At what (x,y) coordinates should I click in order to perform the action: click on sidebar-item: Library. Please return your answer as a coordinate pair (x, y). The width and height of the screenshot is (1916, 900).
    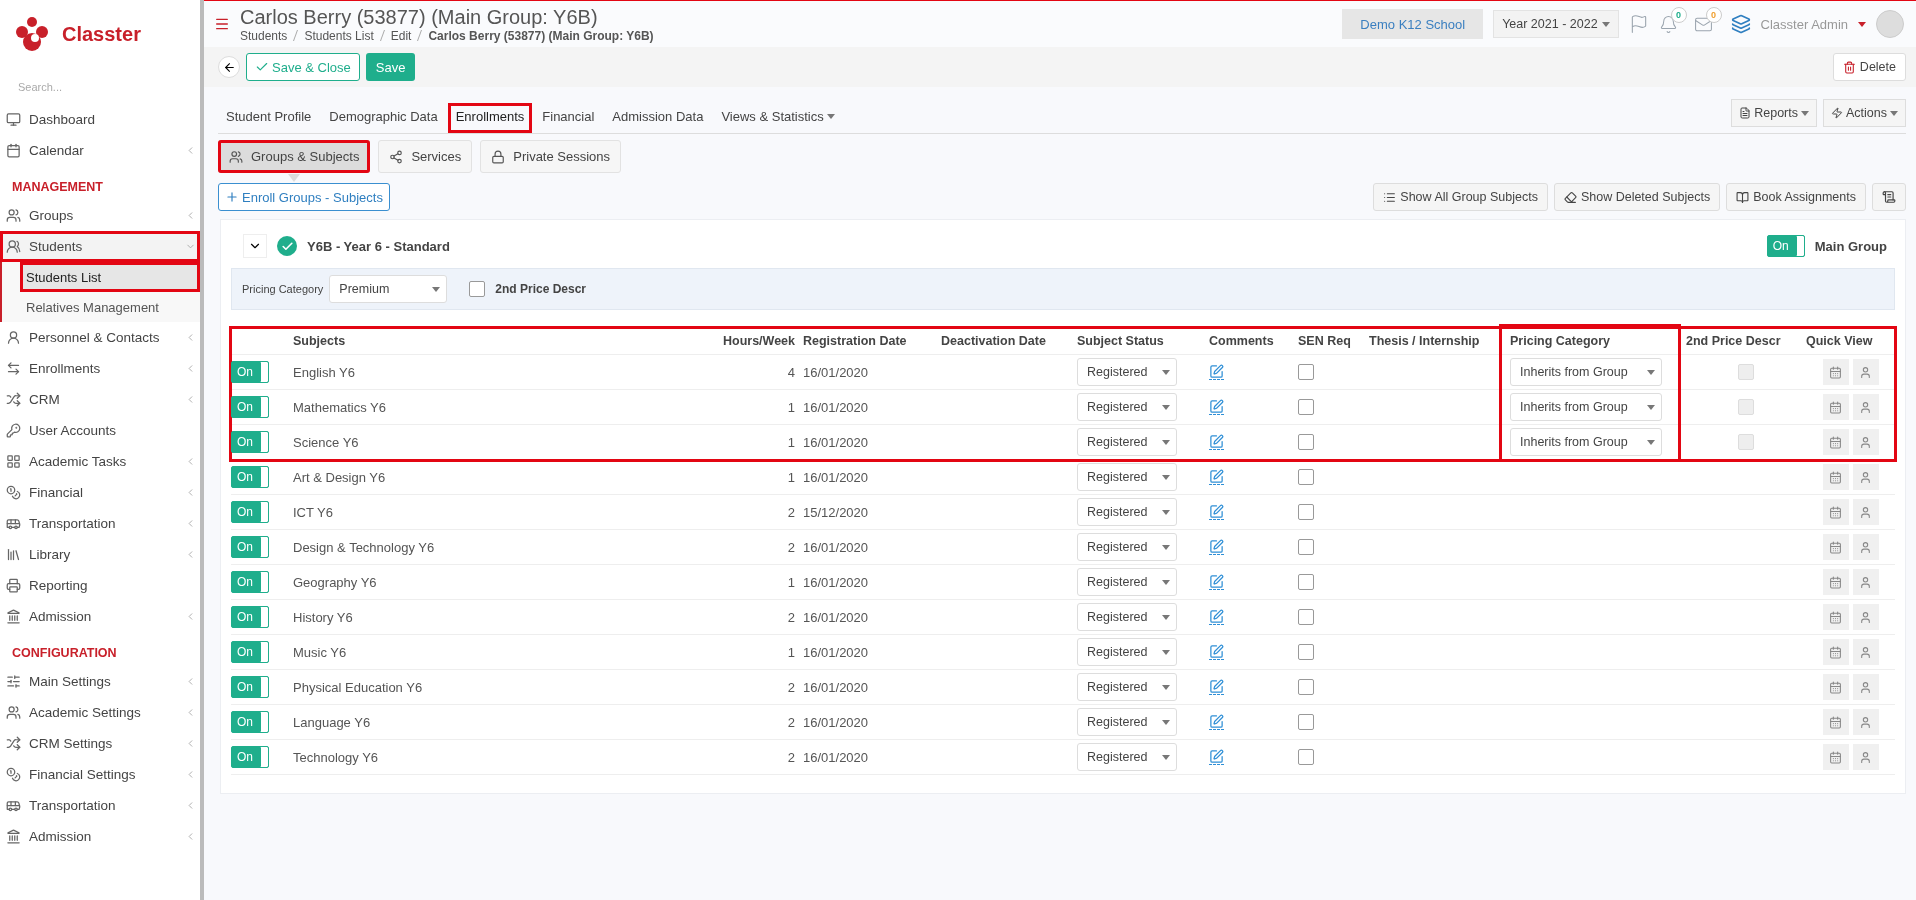
    Looking at the image, I should click on (100, 554).